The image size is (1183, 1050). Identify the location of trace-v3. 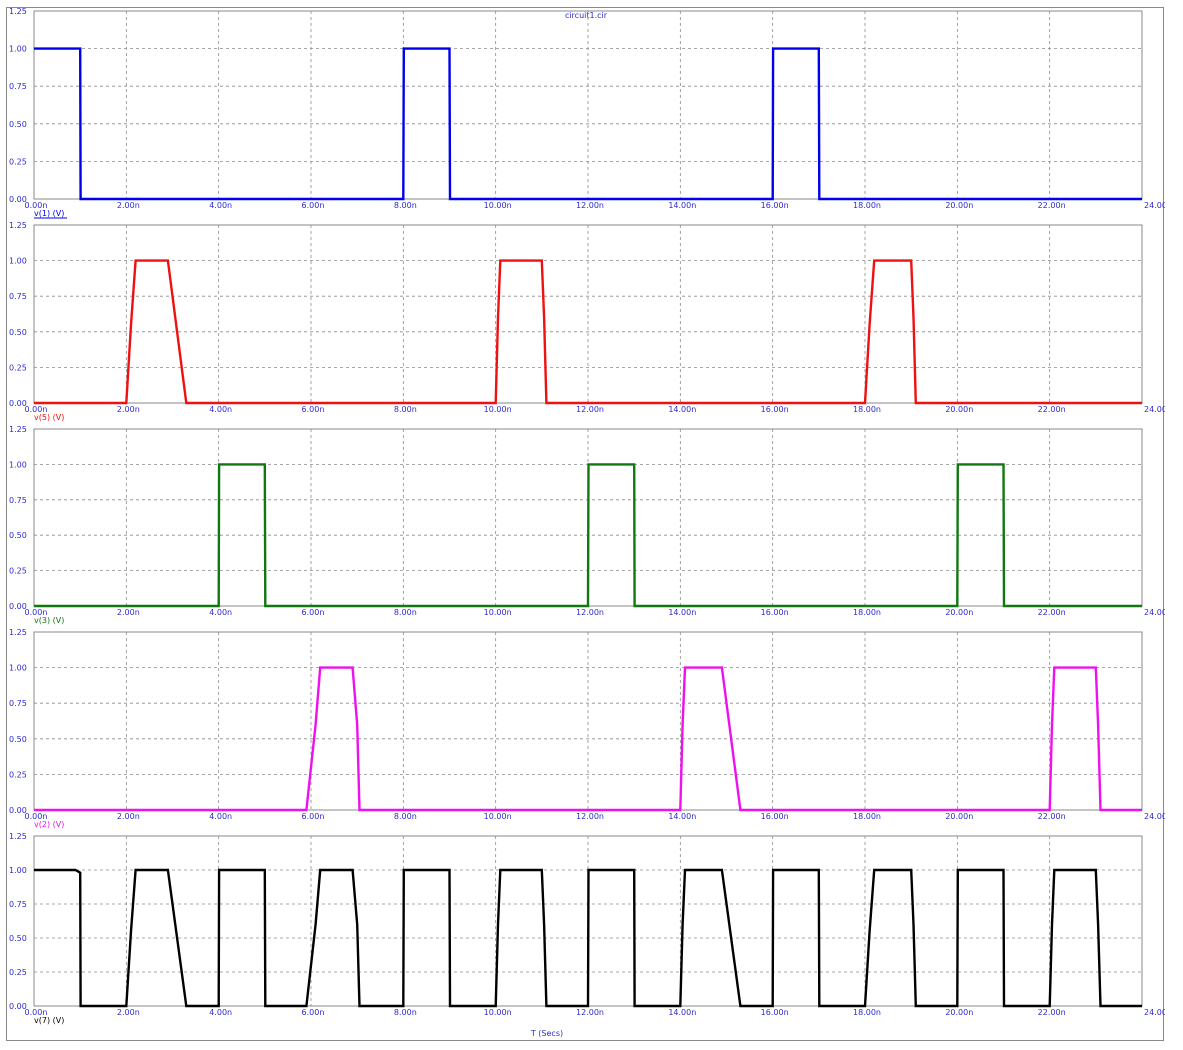
(588, 535).